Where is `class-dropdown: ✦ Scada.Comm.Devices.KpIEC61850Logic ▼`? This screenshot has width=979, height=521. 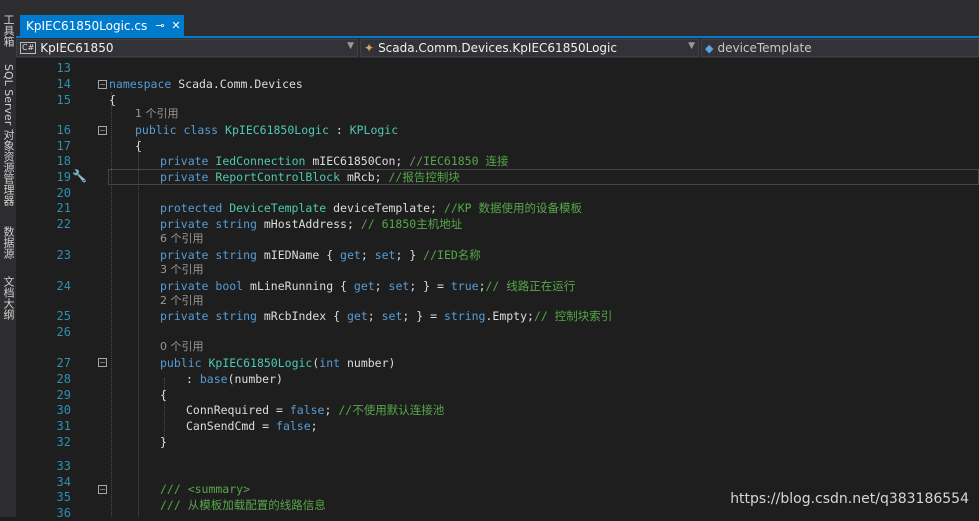 class-dropdown: ✦ Scada.Comm.Devices.KpIEC61850Logic ▼ is located at coordinates (529, 48).